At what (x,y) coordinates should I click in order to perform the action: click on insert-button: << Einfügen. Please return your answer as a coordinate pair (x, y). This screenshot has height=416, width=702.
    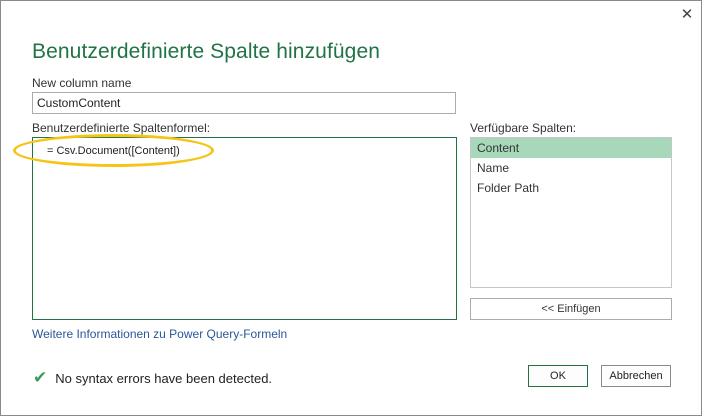
    Looking at the image, I should click on (571, 309).